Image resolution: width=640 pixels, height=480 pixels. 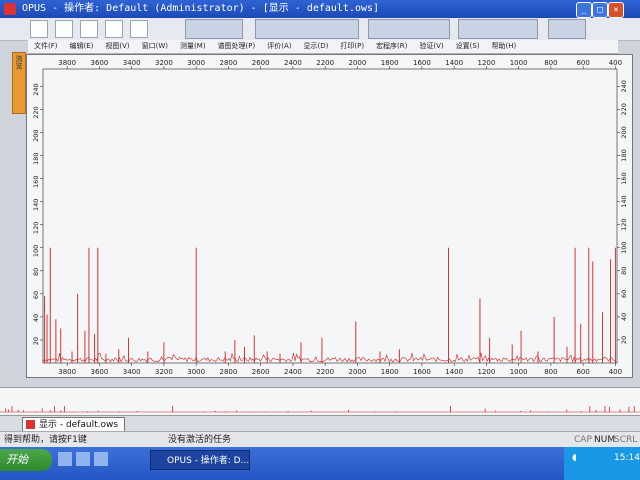 I want to click on x-tick-label-top: 1600, so click(x=422, y=63).